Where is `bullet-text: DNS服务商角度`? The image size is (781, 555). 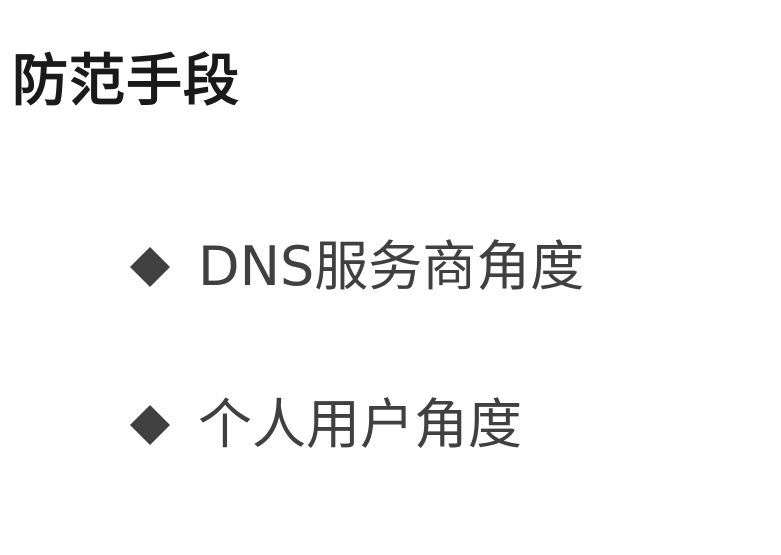
bullet-text: DNS服务商角度 is located at coordinates (391, 266).